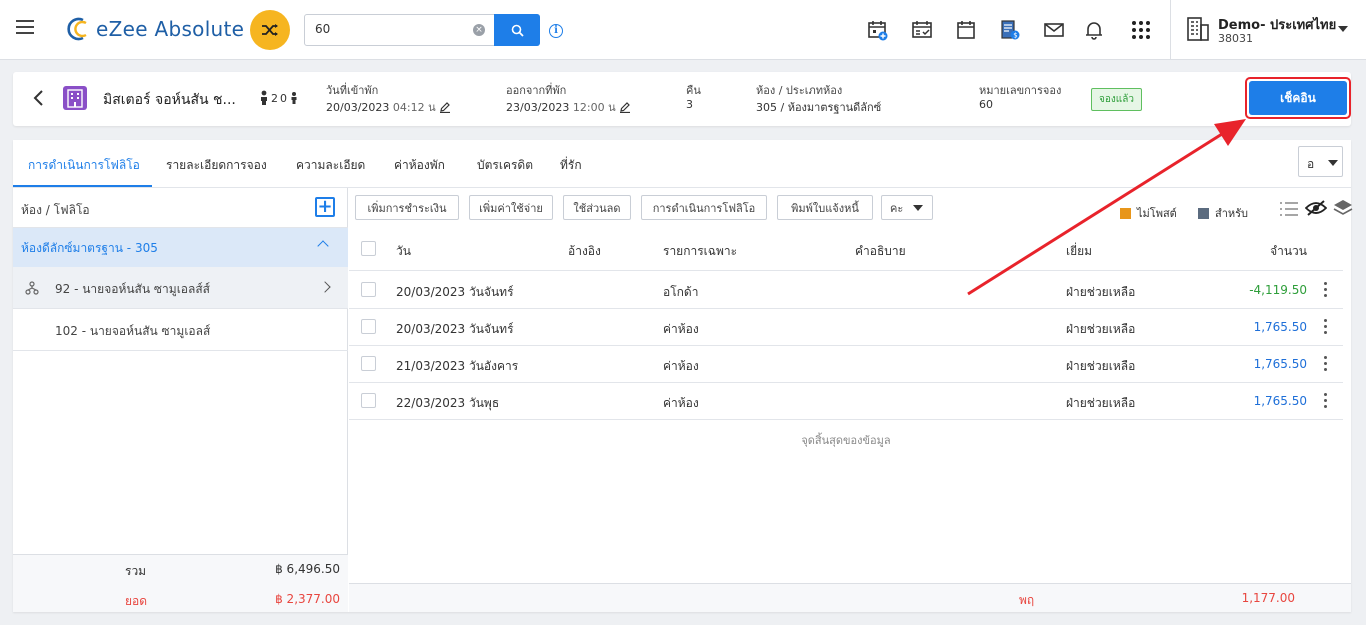 Image resolution: width=1366 pixels, height=625 pixels. Describe the element at coordinates (170, 29) in the screenshot. I see `app-name: eZee Absolute` at that location.